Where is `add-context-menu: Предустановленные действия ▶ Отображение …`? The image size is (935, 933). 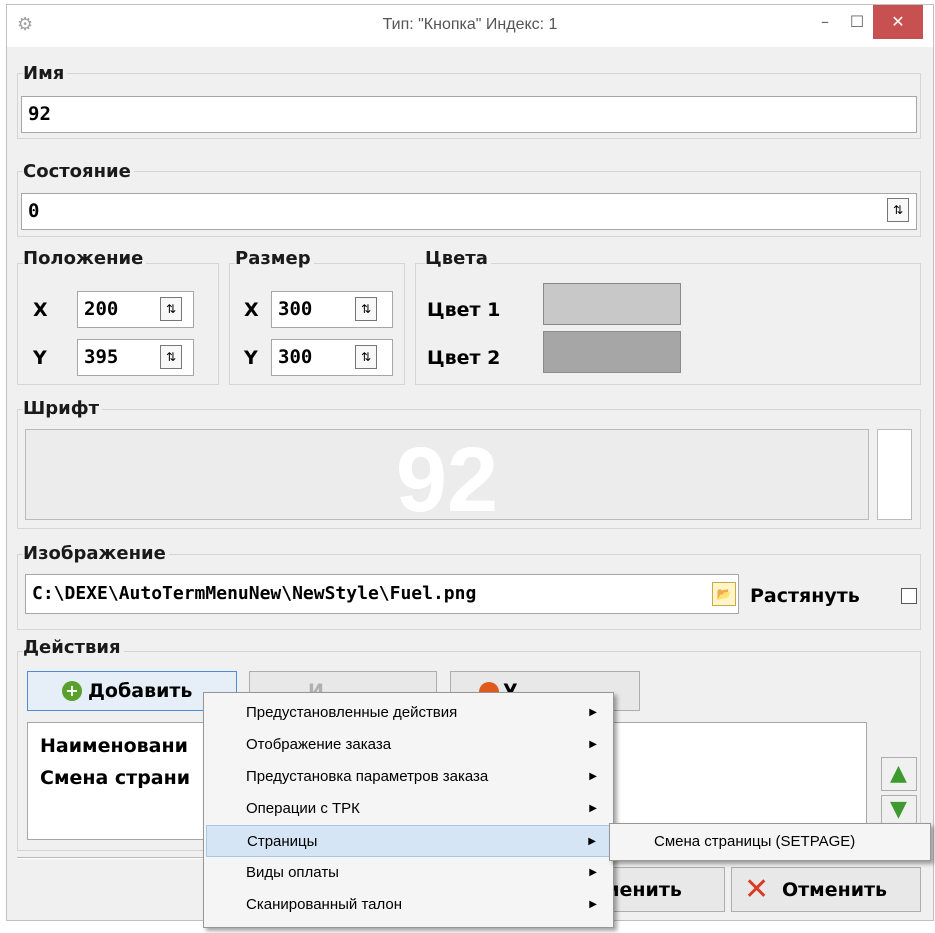
add-context-menu: Предустановленные действия ▶ Отображение … is located at coordinates (408, 810).